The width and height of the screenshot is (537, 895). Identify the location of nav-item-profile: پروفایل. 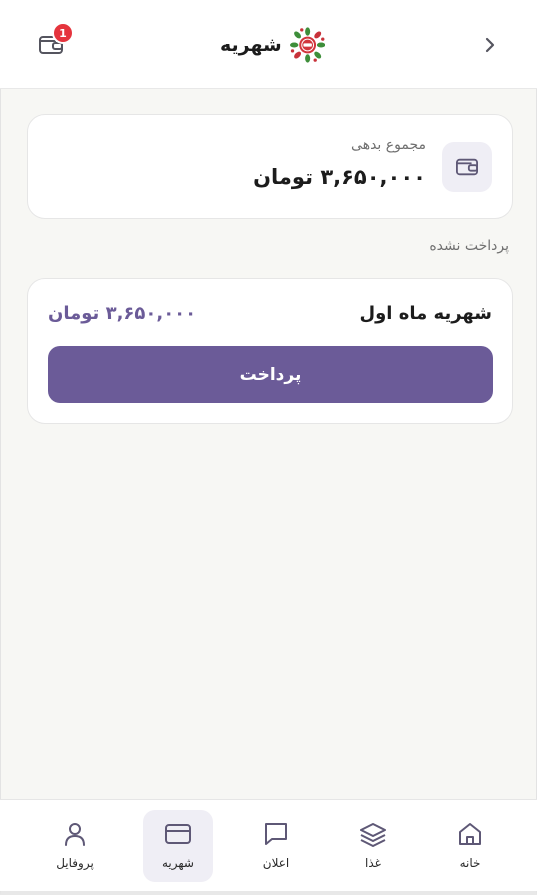
(75, 846).